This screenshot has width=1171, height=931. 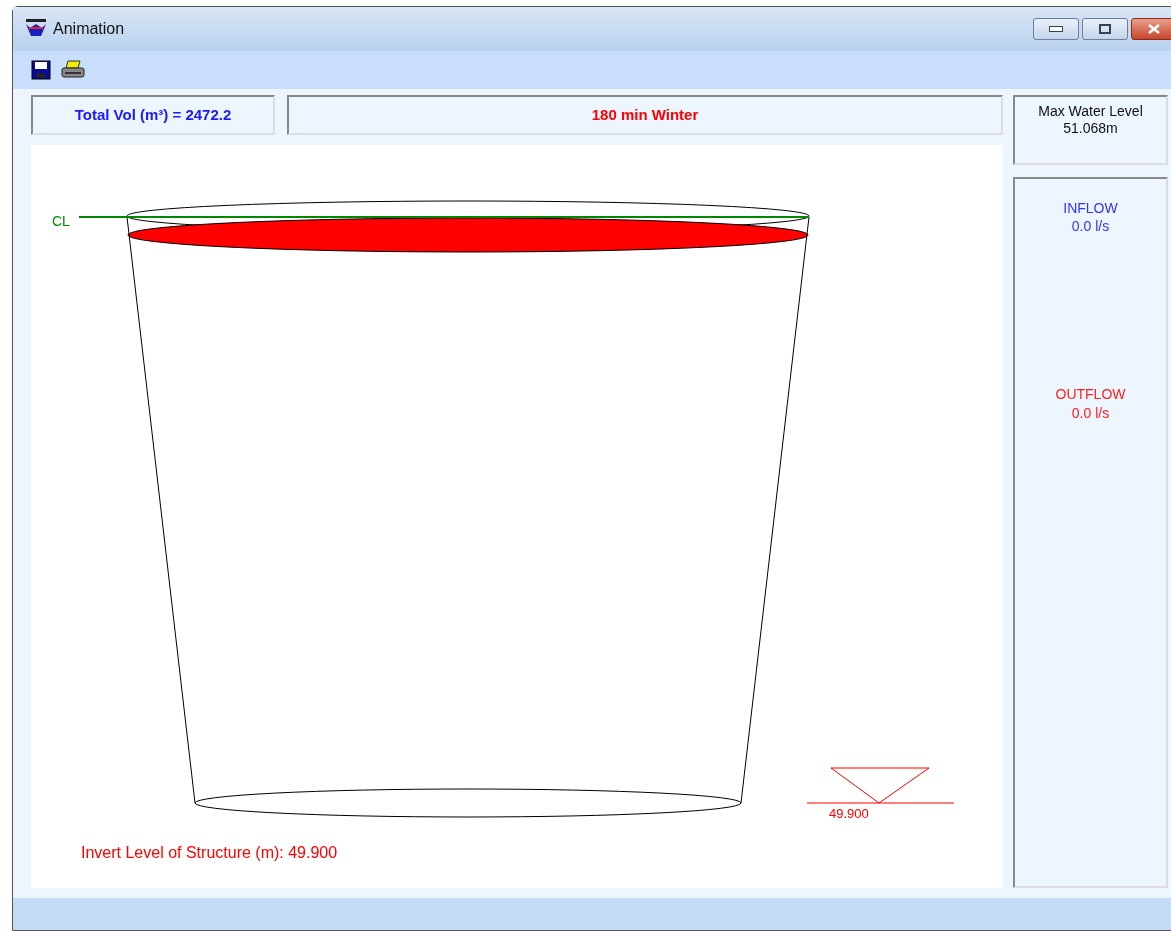 What do you see at coordinates (1090, 394) in the screenshot?
I see `outflow-label: OUTFLOW` at bounding box center [1090, 394].